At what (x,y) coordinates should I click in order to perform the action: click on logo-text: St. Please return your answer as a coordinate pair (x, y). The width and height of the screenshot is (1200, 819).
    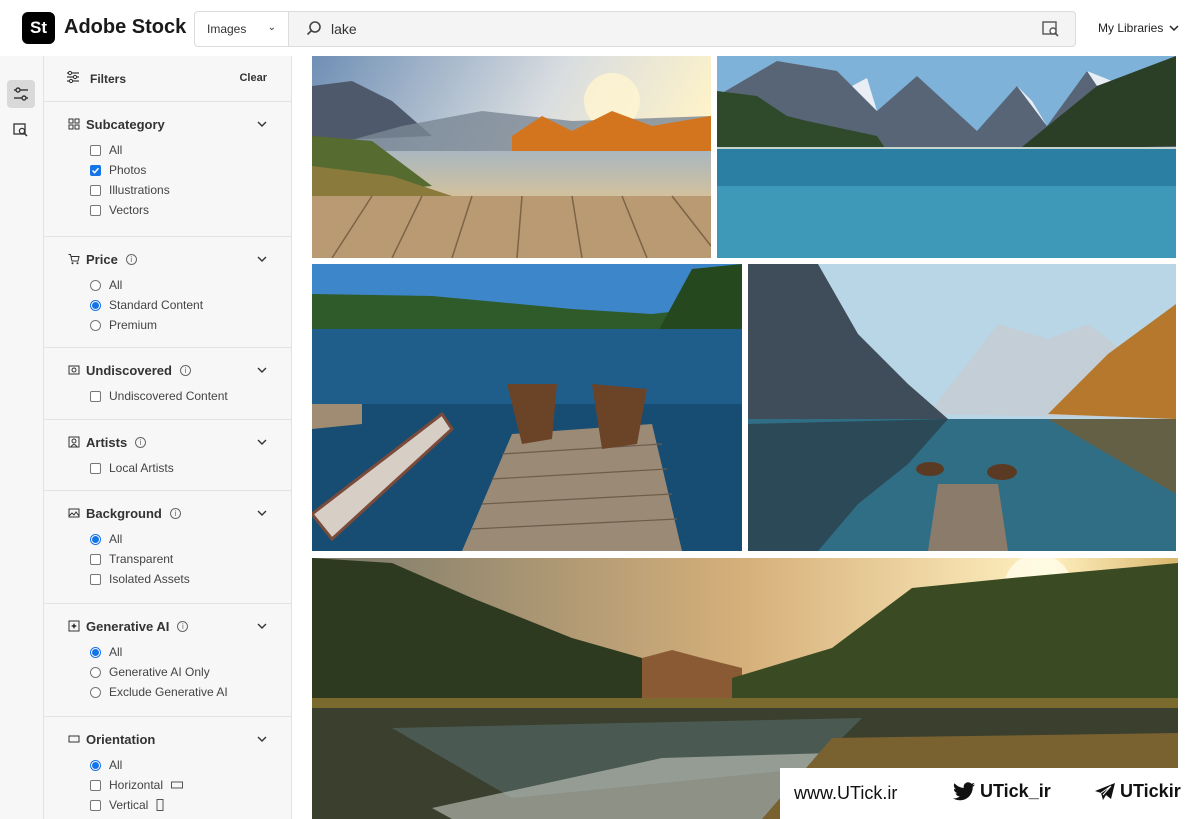
    Looking at the image, I should click on (38, 27).